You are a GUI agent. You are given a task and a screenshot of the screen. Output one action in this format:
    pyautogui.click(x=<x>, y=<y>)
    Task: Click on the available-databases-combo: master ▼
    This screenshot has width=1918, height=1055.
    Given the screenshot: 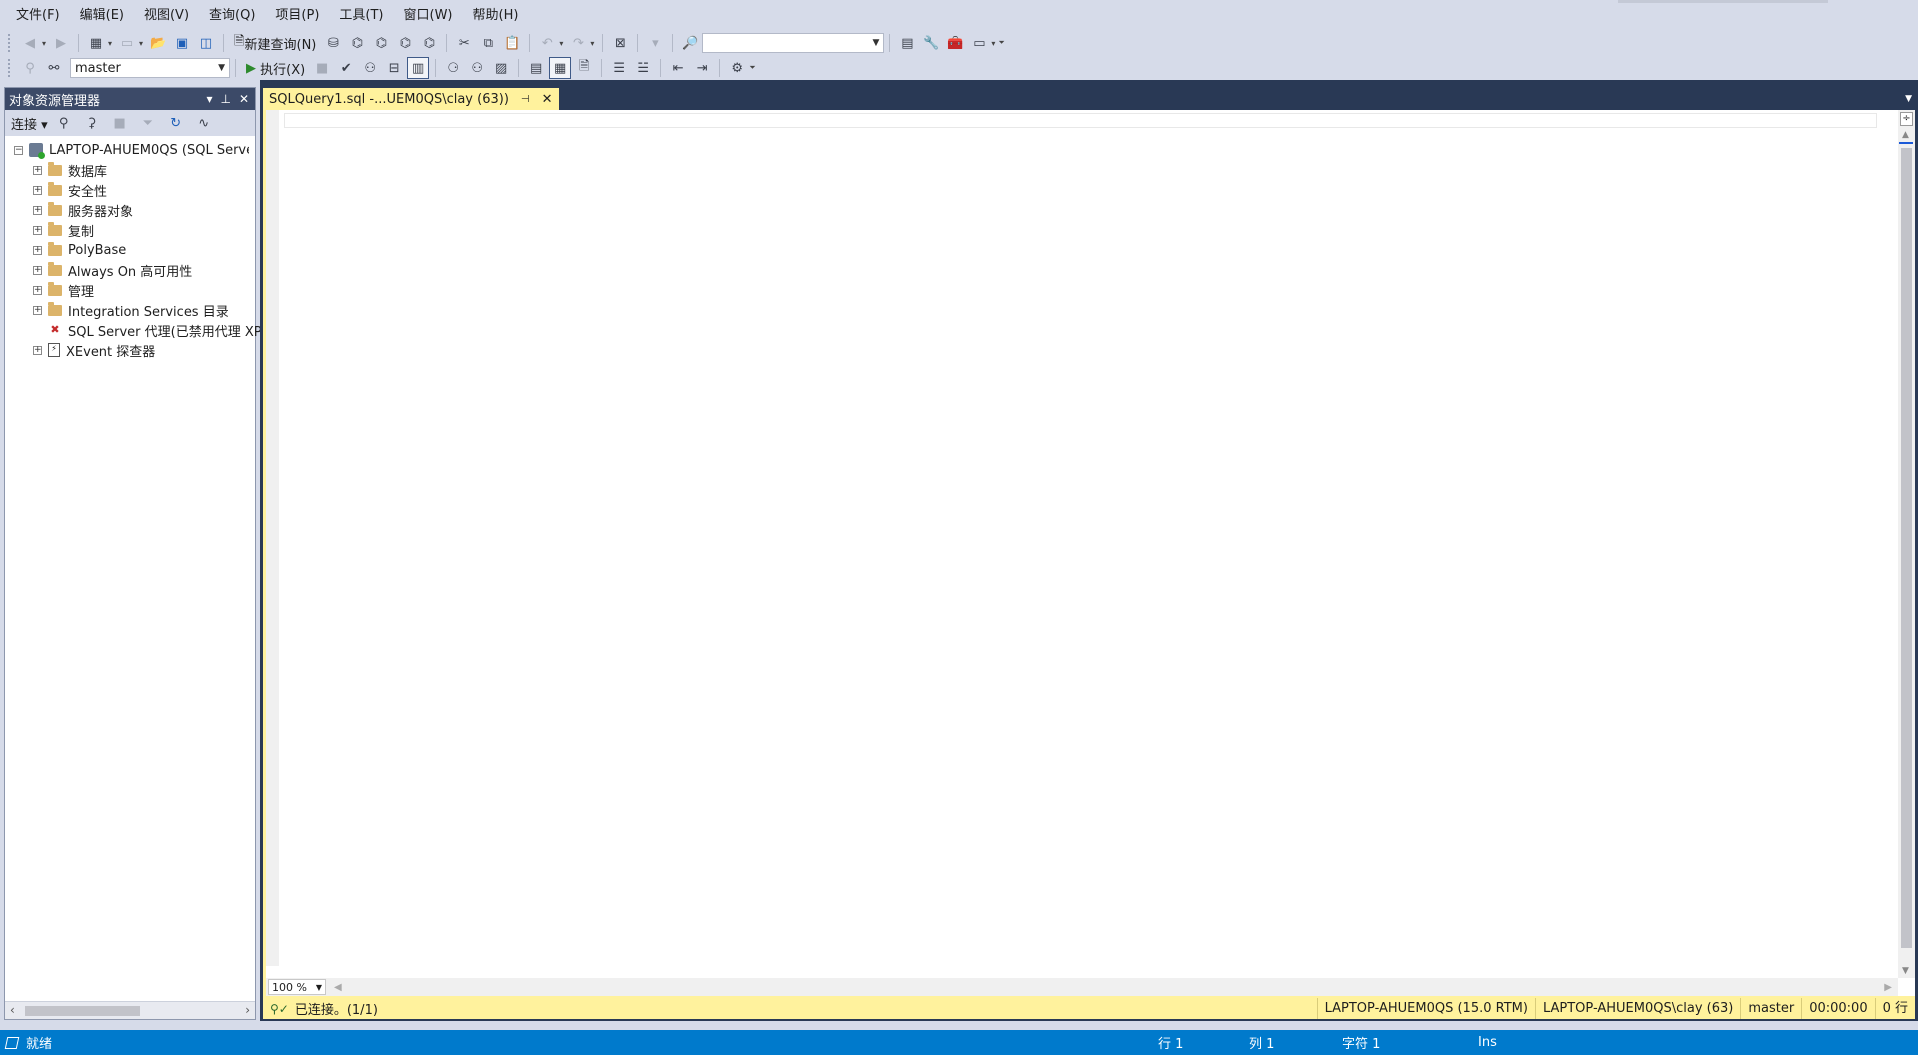 What is the action you would take?
    pyautogui.click(x=150, y=68)
    